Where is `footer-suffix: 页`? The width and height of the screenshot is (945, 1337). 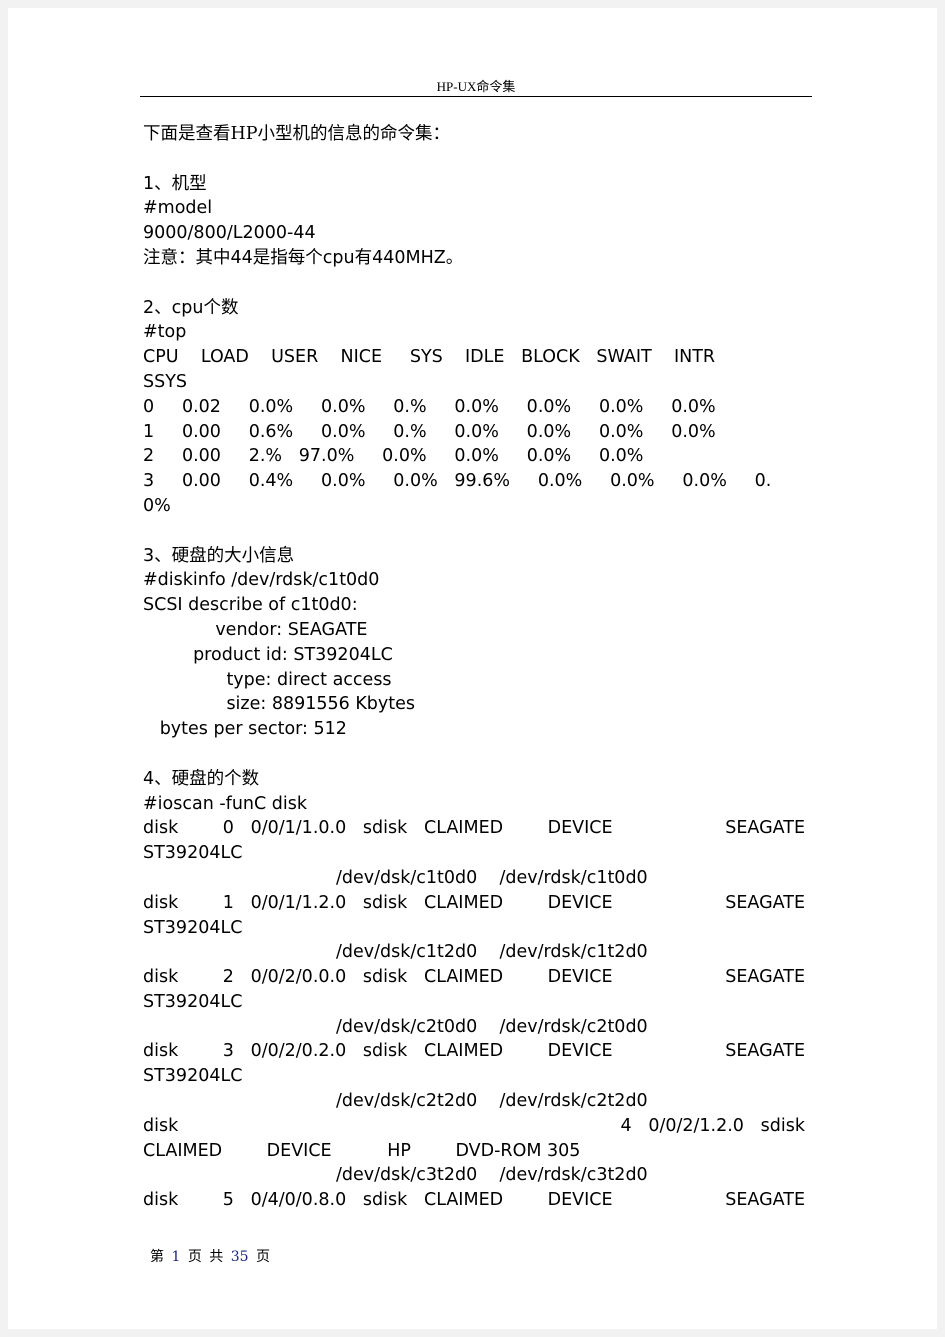
footer-suffix: 页 is located at coordinates (263, 1257).